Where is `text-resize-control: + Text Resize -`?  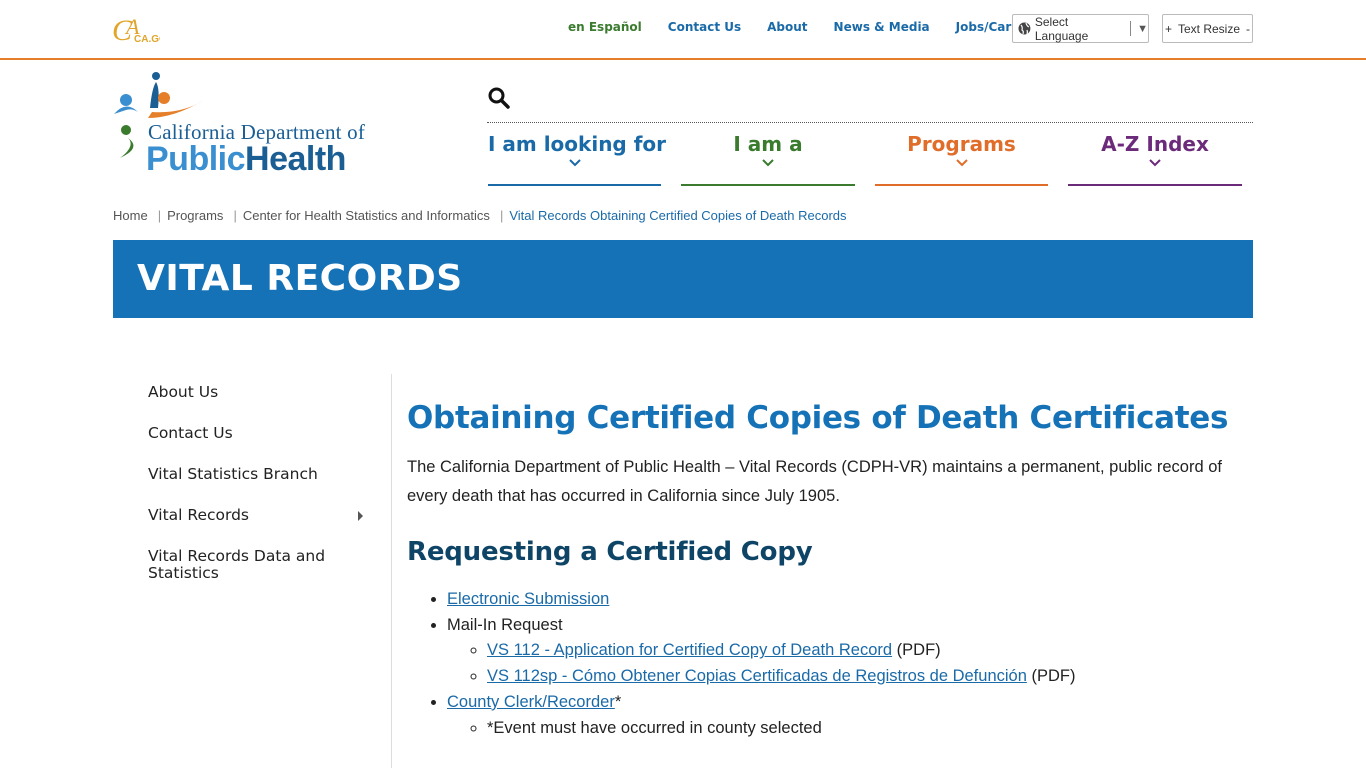 text-resize-control: + Text Resize - is located at coordinates (1207, 28).